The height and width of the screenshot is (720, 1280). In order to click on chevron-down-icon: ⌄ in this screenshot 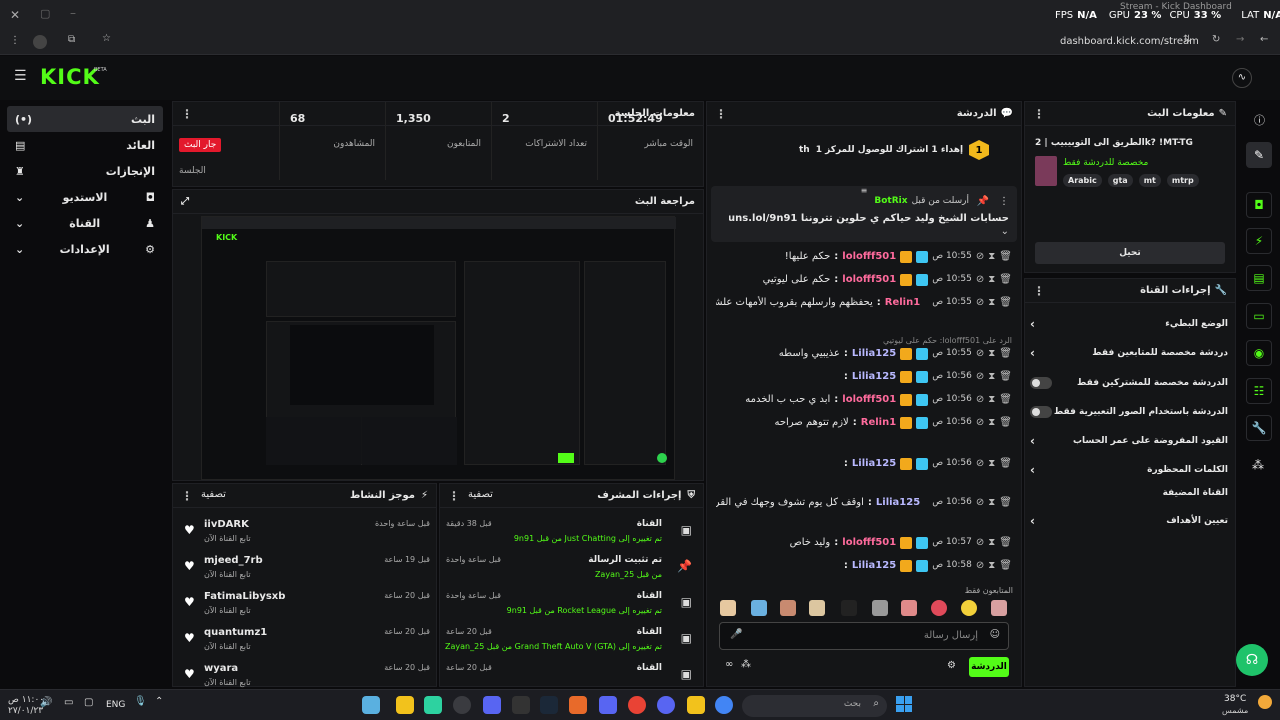, I will do `click(1005, 231)`.